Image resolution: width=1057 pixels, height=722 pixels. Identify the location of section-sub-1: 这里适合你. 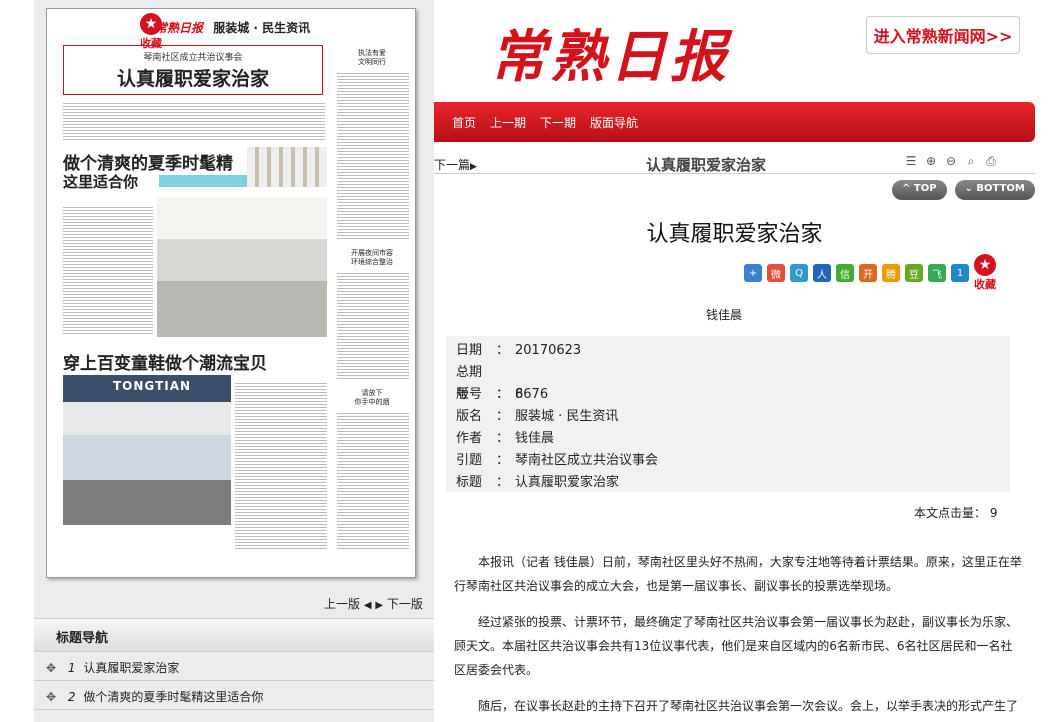
(101, 182).